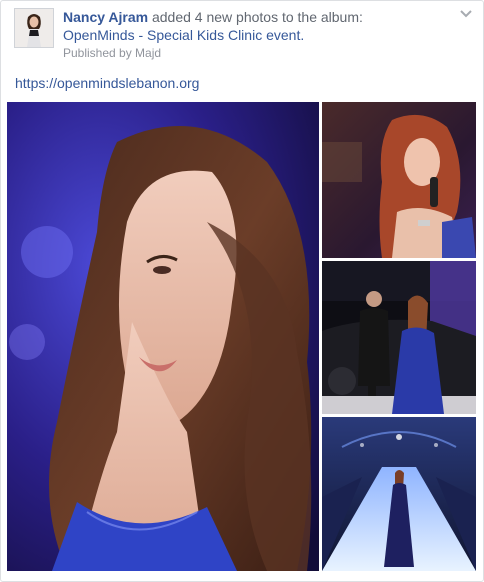  I want to click on photo-arrival-image, so click(399, 337).